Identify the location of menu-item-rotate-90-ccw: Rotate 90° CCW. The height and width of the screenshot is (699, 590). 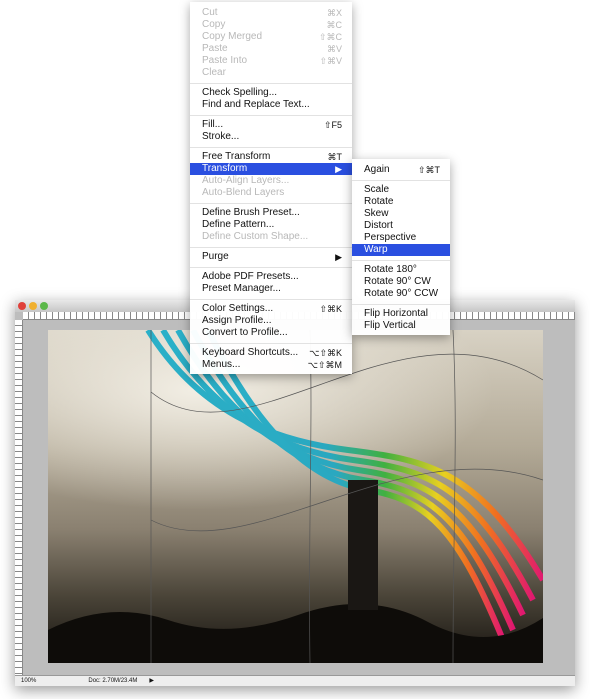
(401, 294).